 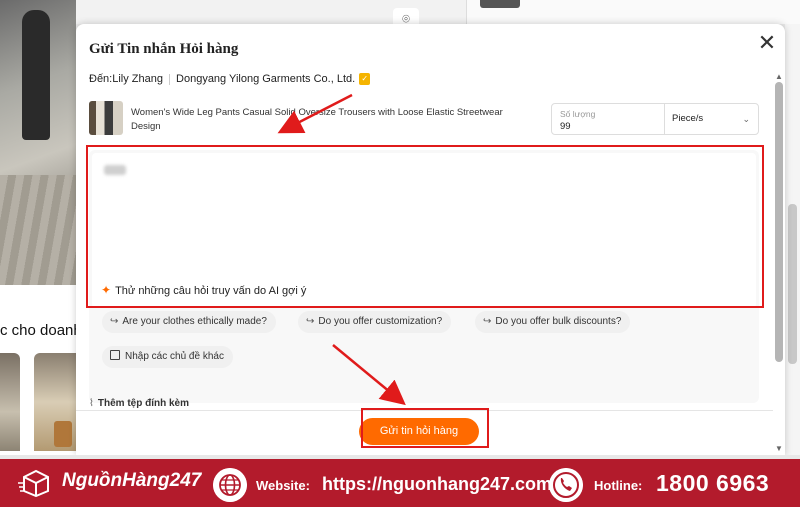 I want to click on paperclip-icon: ⌇, so click(x=91, y=403).